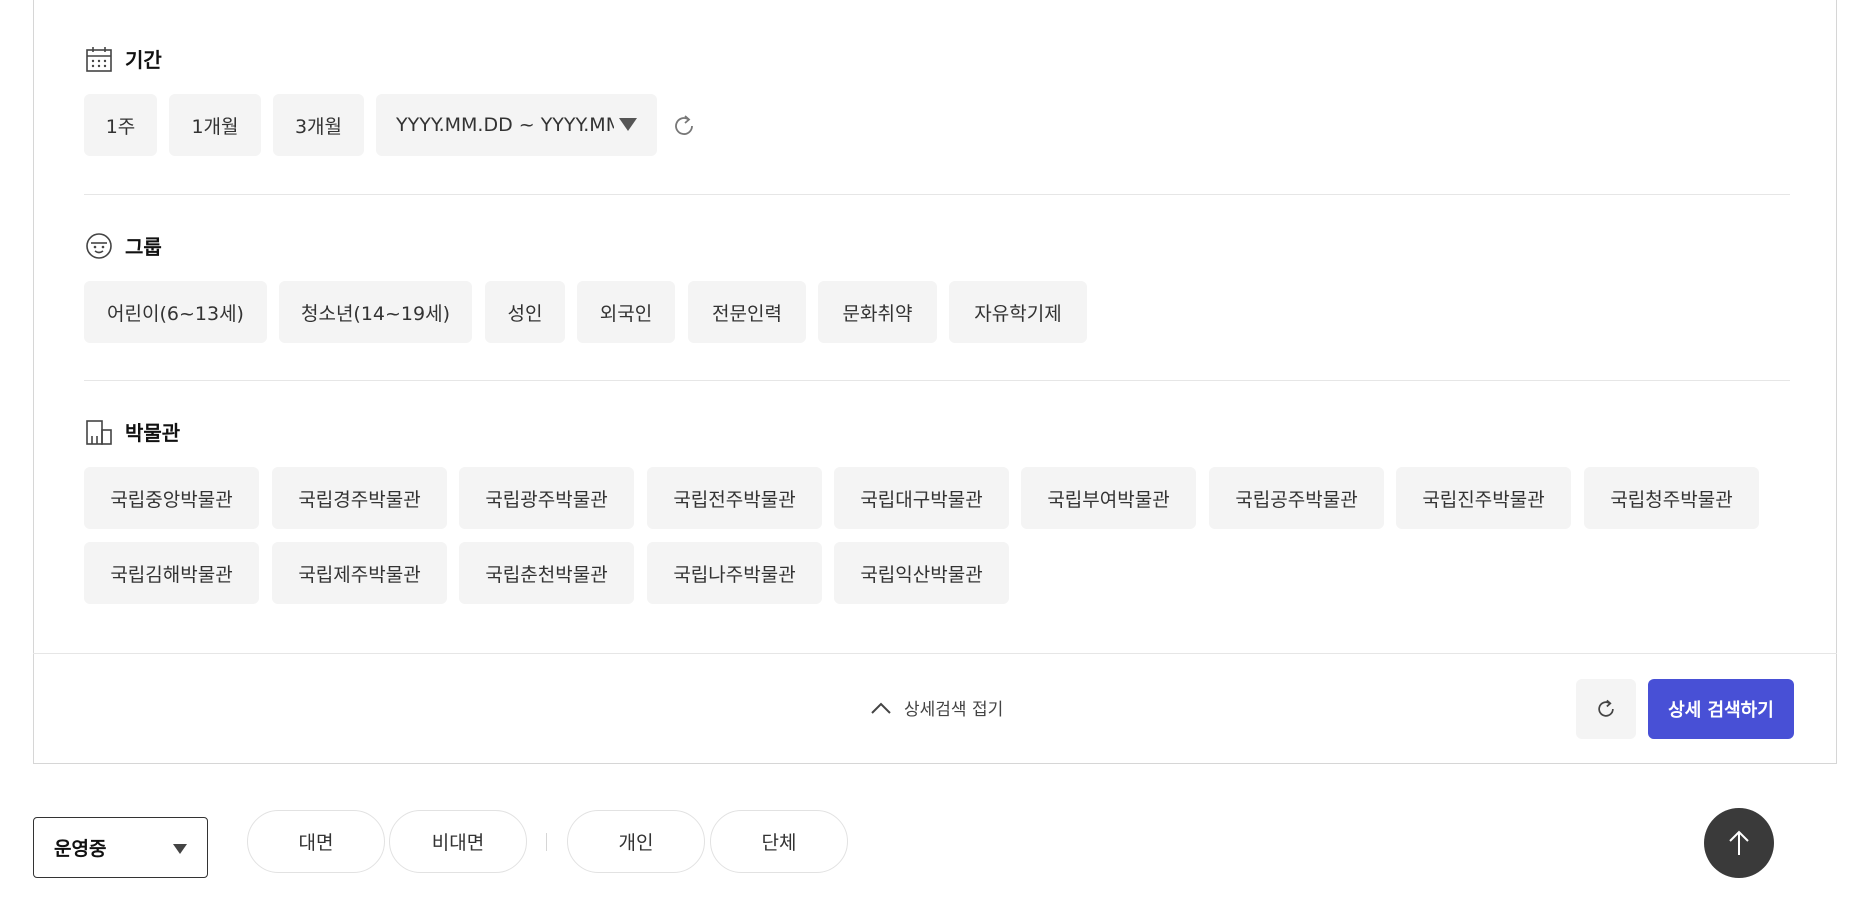  I want to click on group-title: 그룹, so click(143, 247).